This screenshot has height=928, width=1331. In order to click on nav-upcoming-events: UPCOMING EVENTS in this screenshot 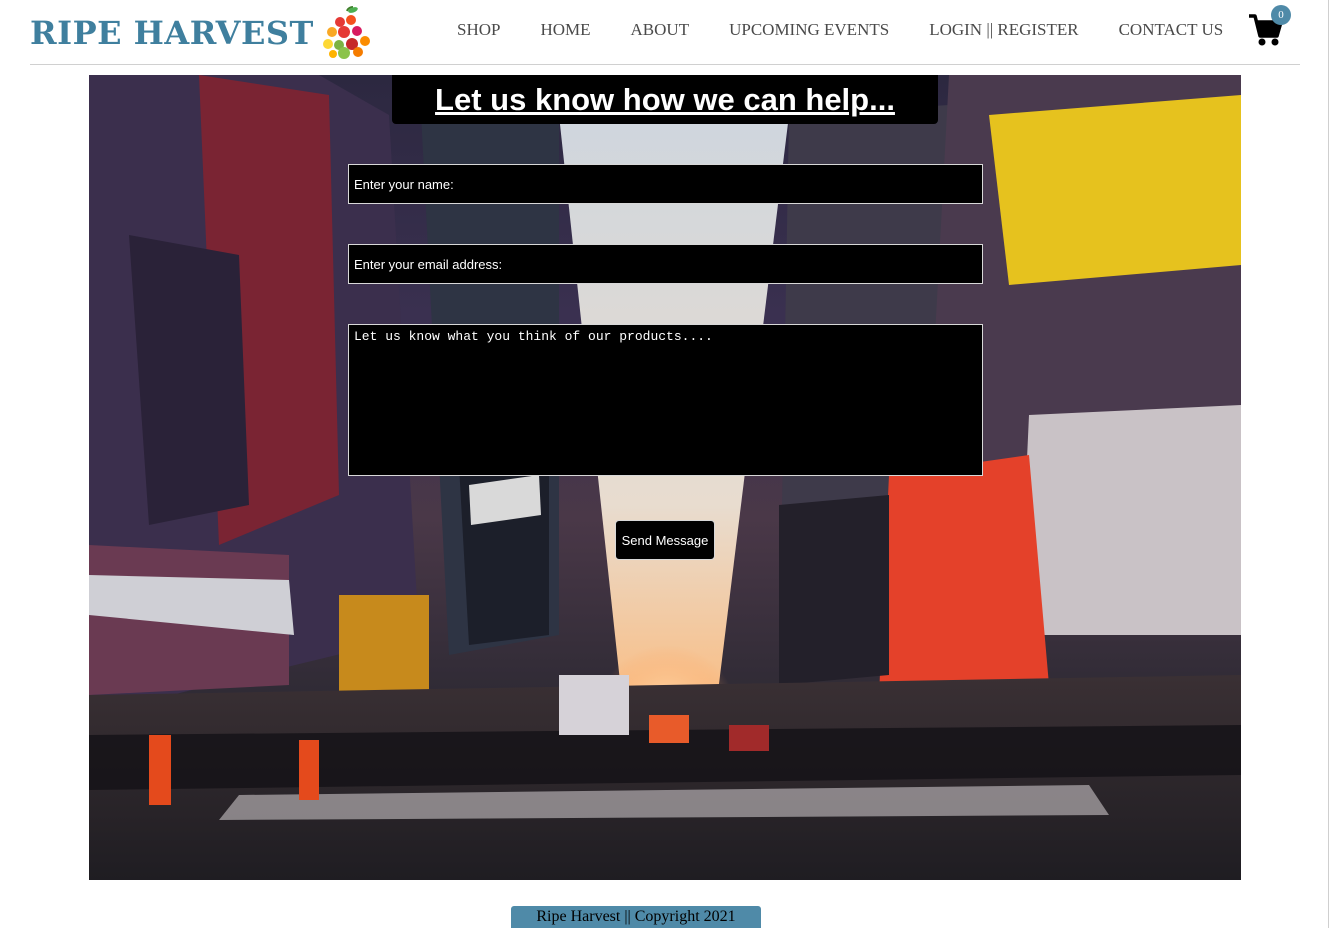, I will do `click(809, 30)`.